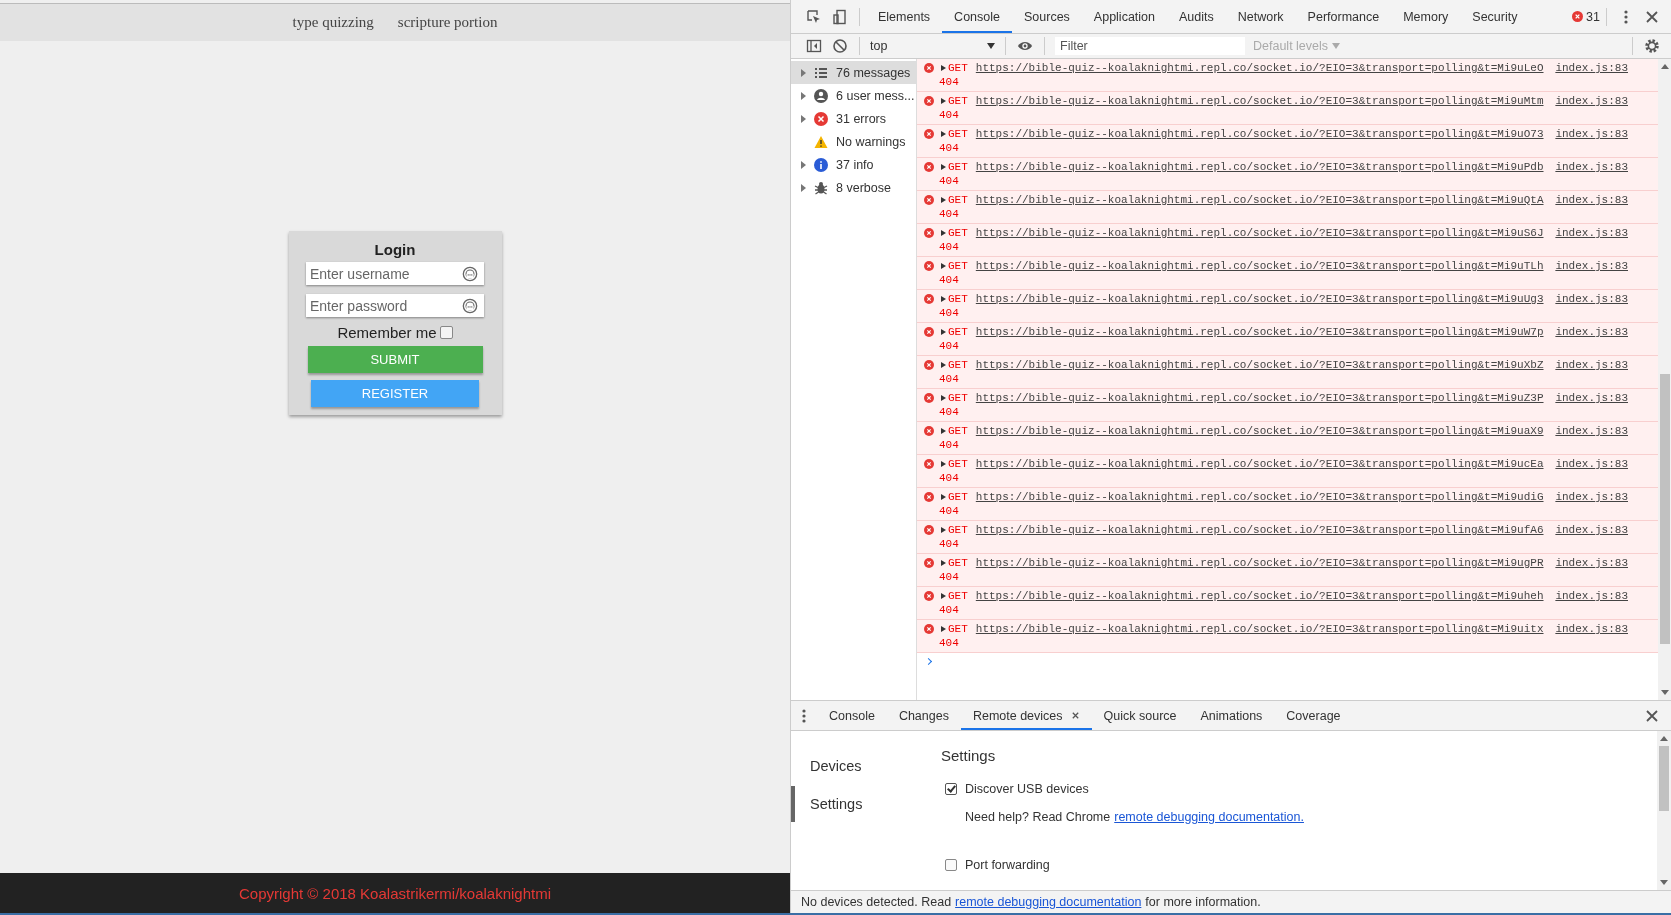 This screenshot has width=1671, height=915. Describe the element at coordinates (1259, 299) in the screenshot. I see `request-url-link: https://bible-quiz--koalaknightmi.repl.co/socket.io/?EIO=3&transport=polling&t=Mi9uUg3` at that location.